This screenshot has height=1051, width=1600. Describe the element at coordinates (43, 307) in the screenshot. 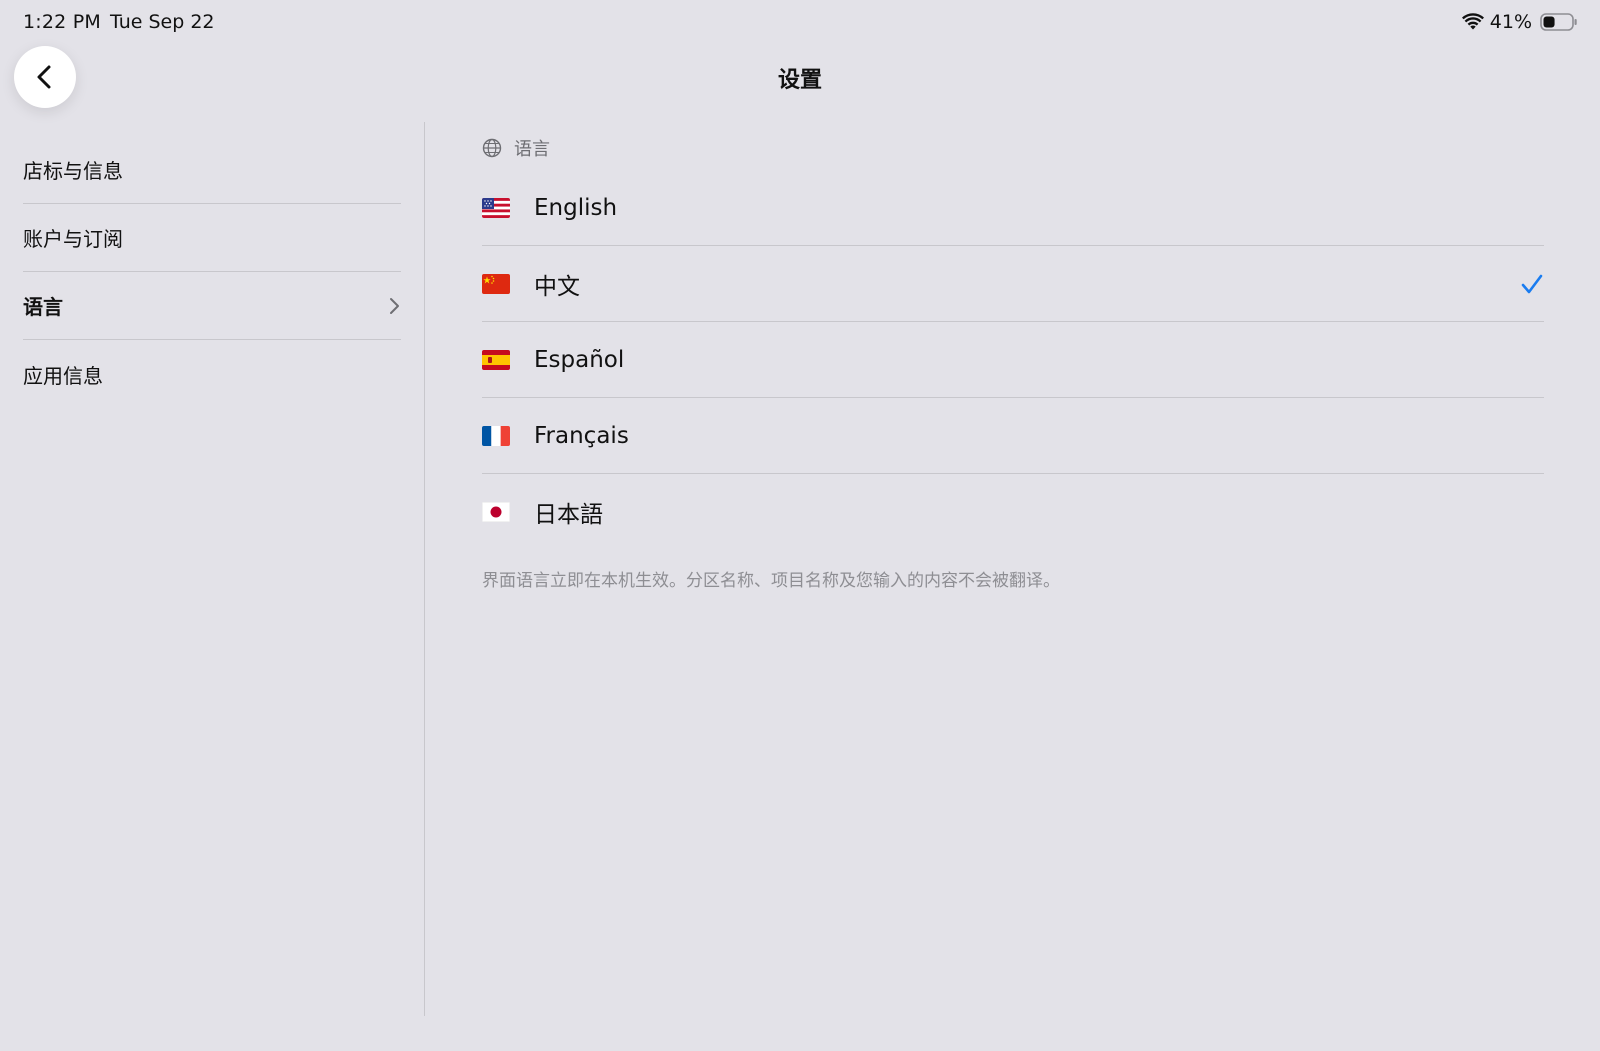

I see `sidebar-item-label: 语言` at that location.